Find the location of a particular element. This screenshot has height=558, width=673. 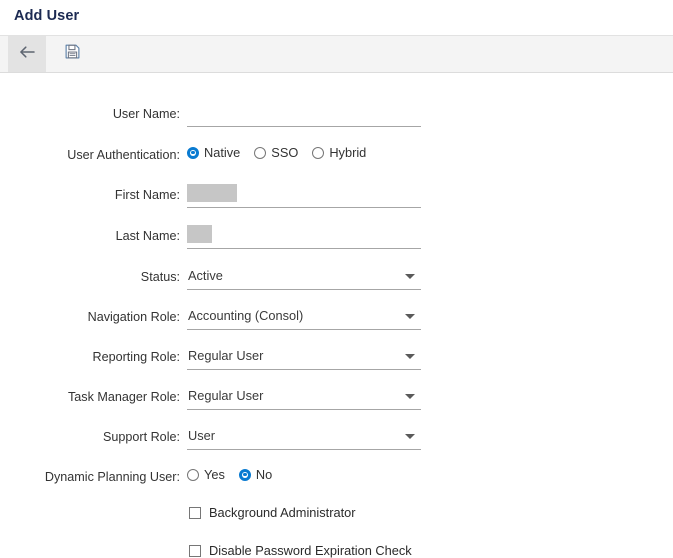

radio-no-label: No is located at coordinates (264, 474).